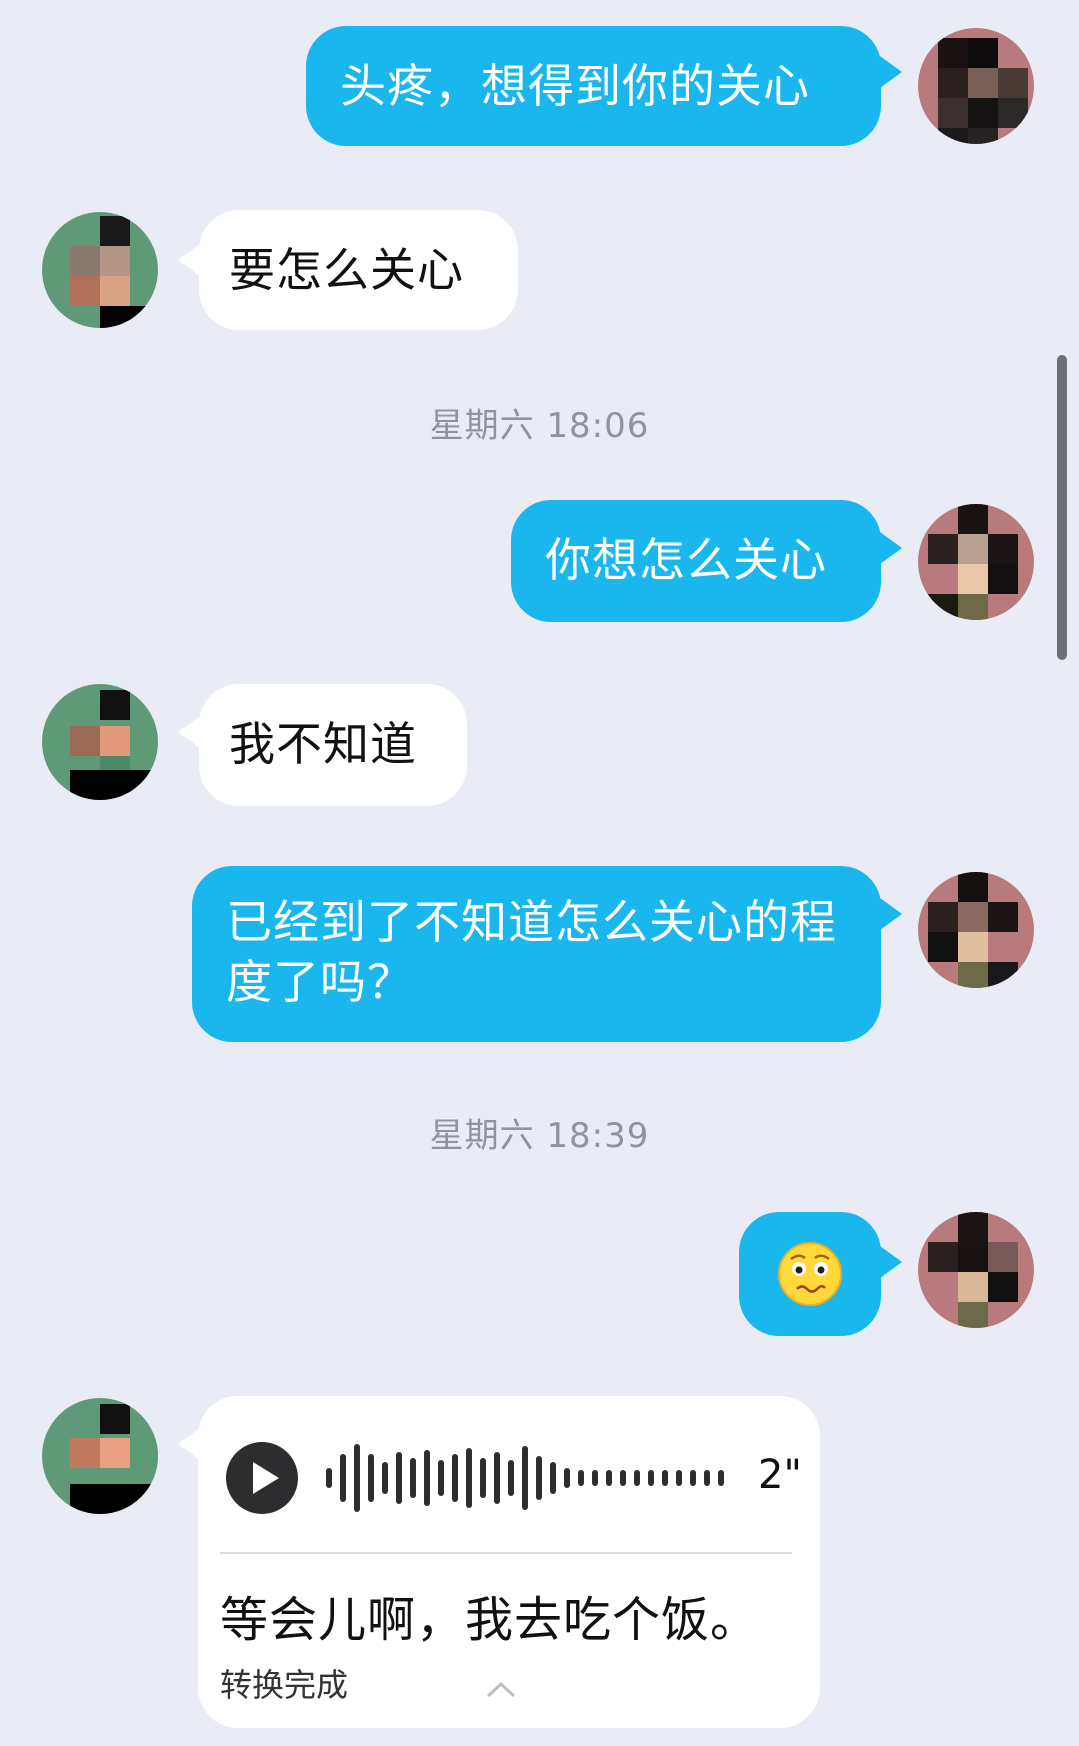 The image size is (1079, 1746). Describe the element at coordinates (262, 1478) in the screenshot. I see `play-icon` at that location.